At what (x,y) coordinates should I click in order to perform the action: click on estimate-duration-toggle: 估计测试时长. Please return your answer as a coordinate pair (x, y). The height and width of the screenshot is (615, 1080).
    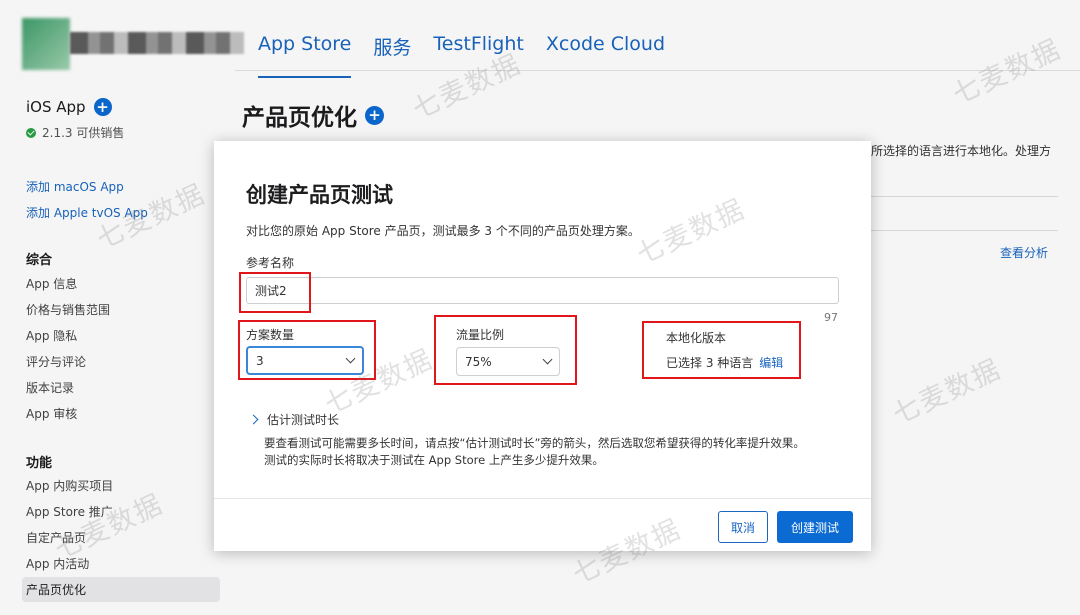
    Looking at the image, I should click on (294, 419).